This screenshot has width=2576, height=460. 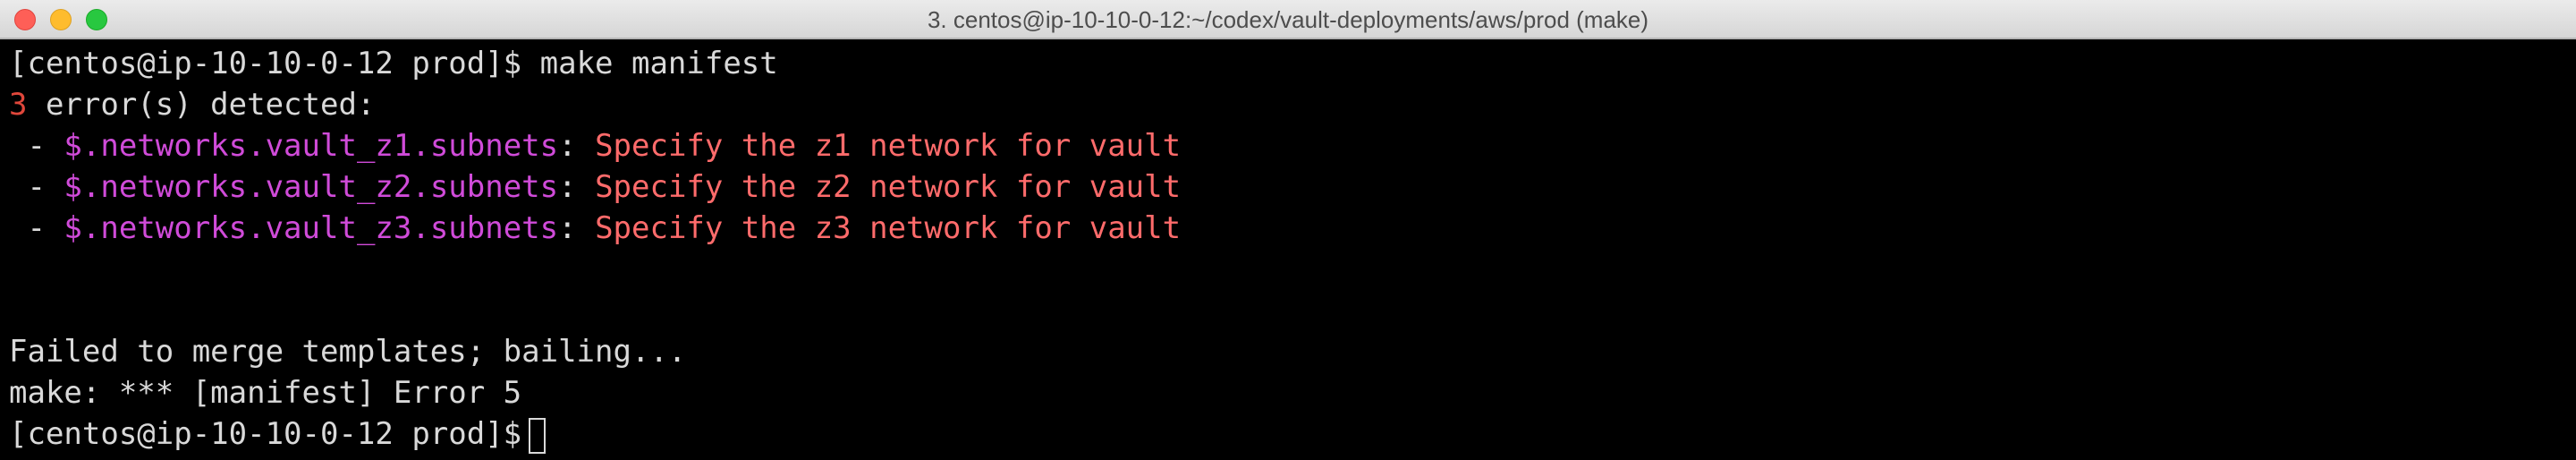 I want to click on final-prompt-line: [centos@ip-10-10-0-12 prod]$, so click(x=1292, y=434).